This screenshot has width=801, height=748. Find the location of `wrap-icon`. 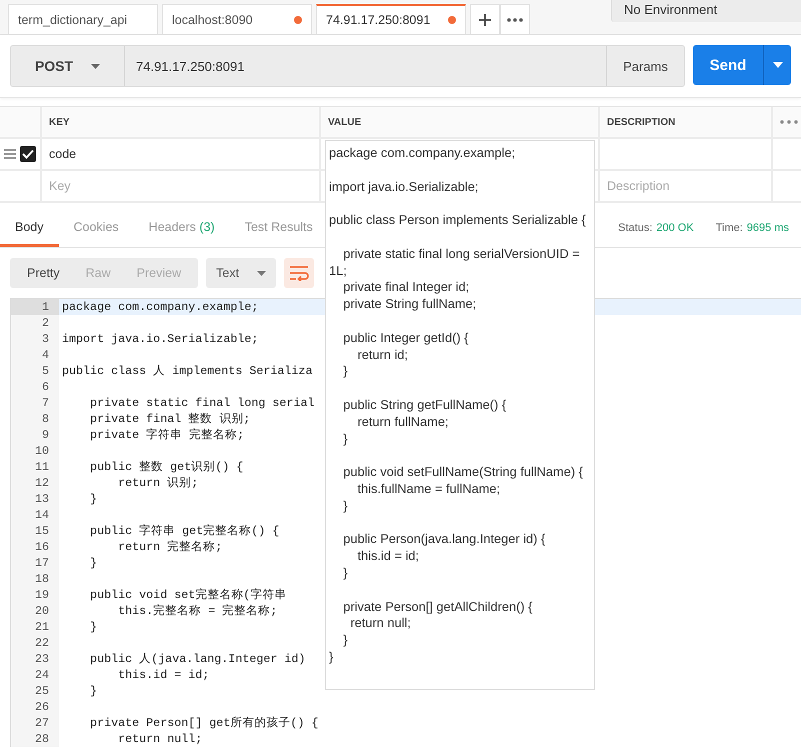

wrap-icon is located at coordinates (299, 273).